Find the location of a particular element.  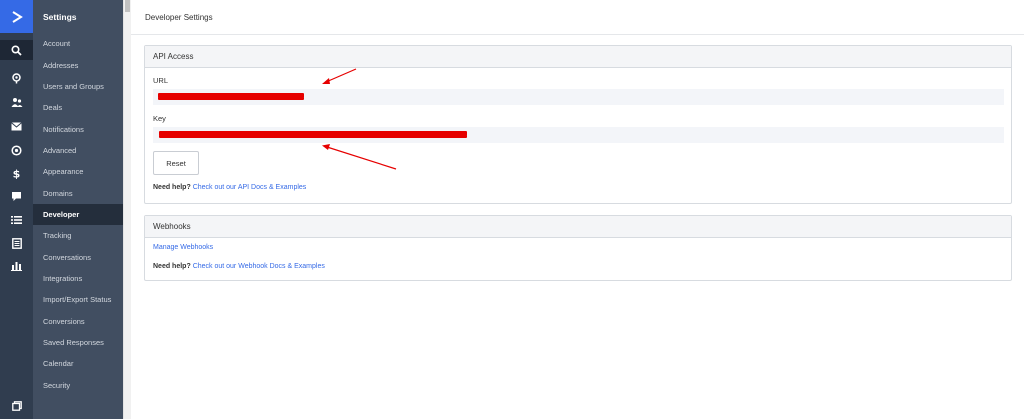

sidebar-item-conversations: Conversations is located at coordinates (78, 256).